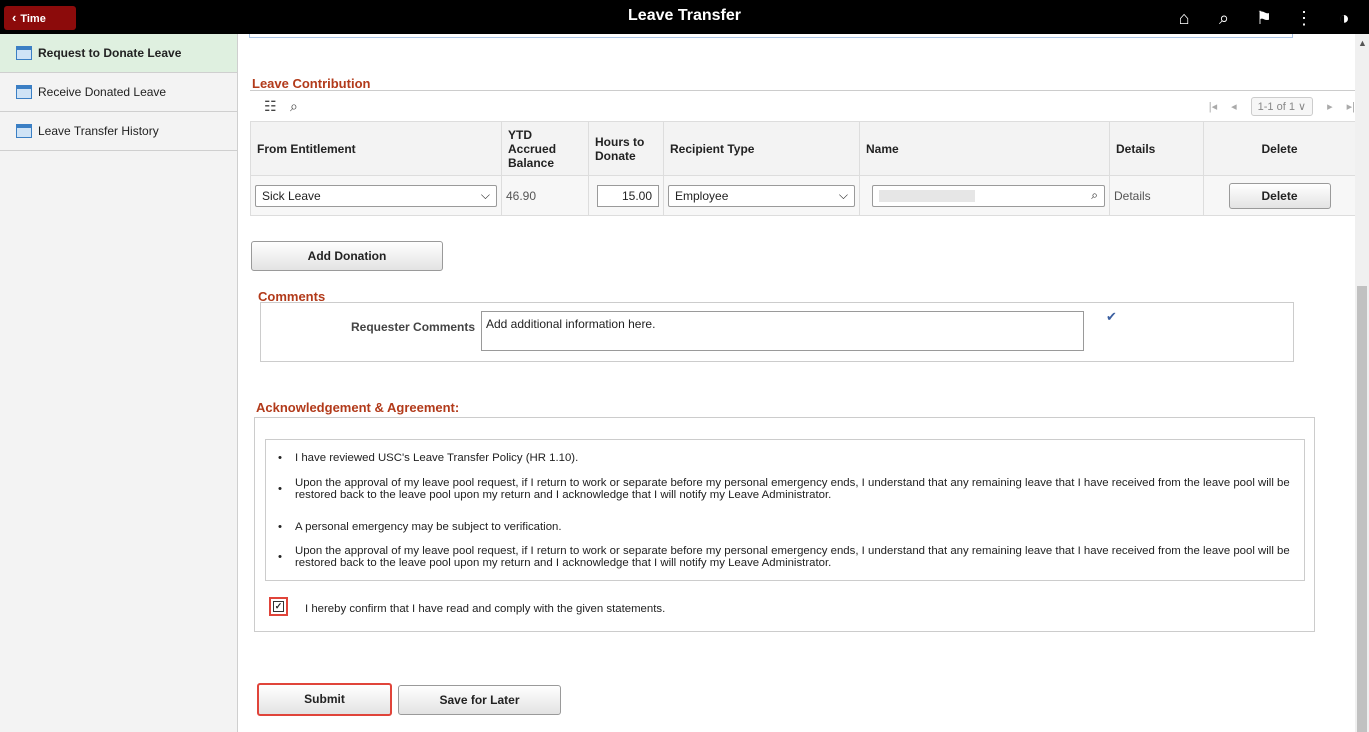 Image resolution: width=1369 pixels, height=732 pixels. Describe the element at coordinates (358, 407) in the screenshot. I see `acknowledgement-title: Acknowledgement & Agreement:` at that location.